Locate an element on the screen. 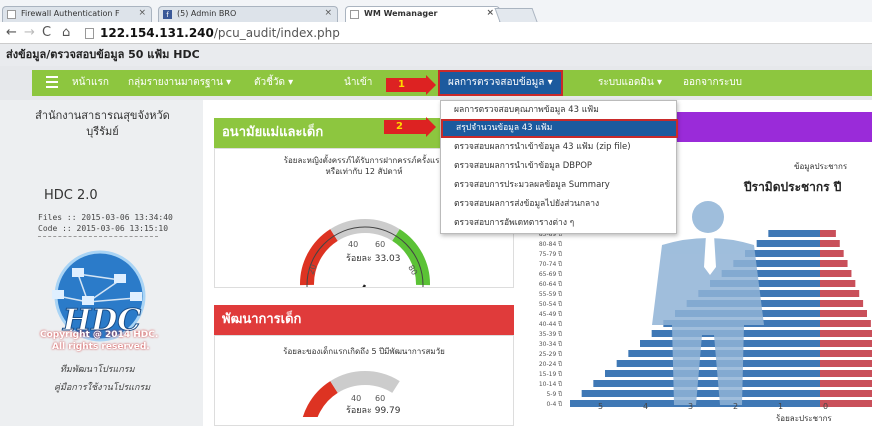 This screenshot has width=872, height=426. gauge-value-label: ร้อยละ 33.03 is located at coordinates (373, 258).